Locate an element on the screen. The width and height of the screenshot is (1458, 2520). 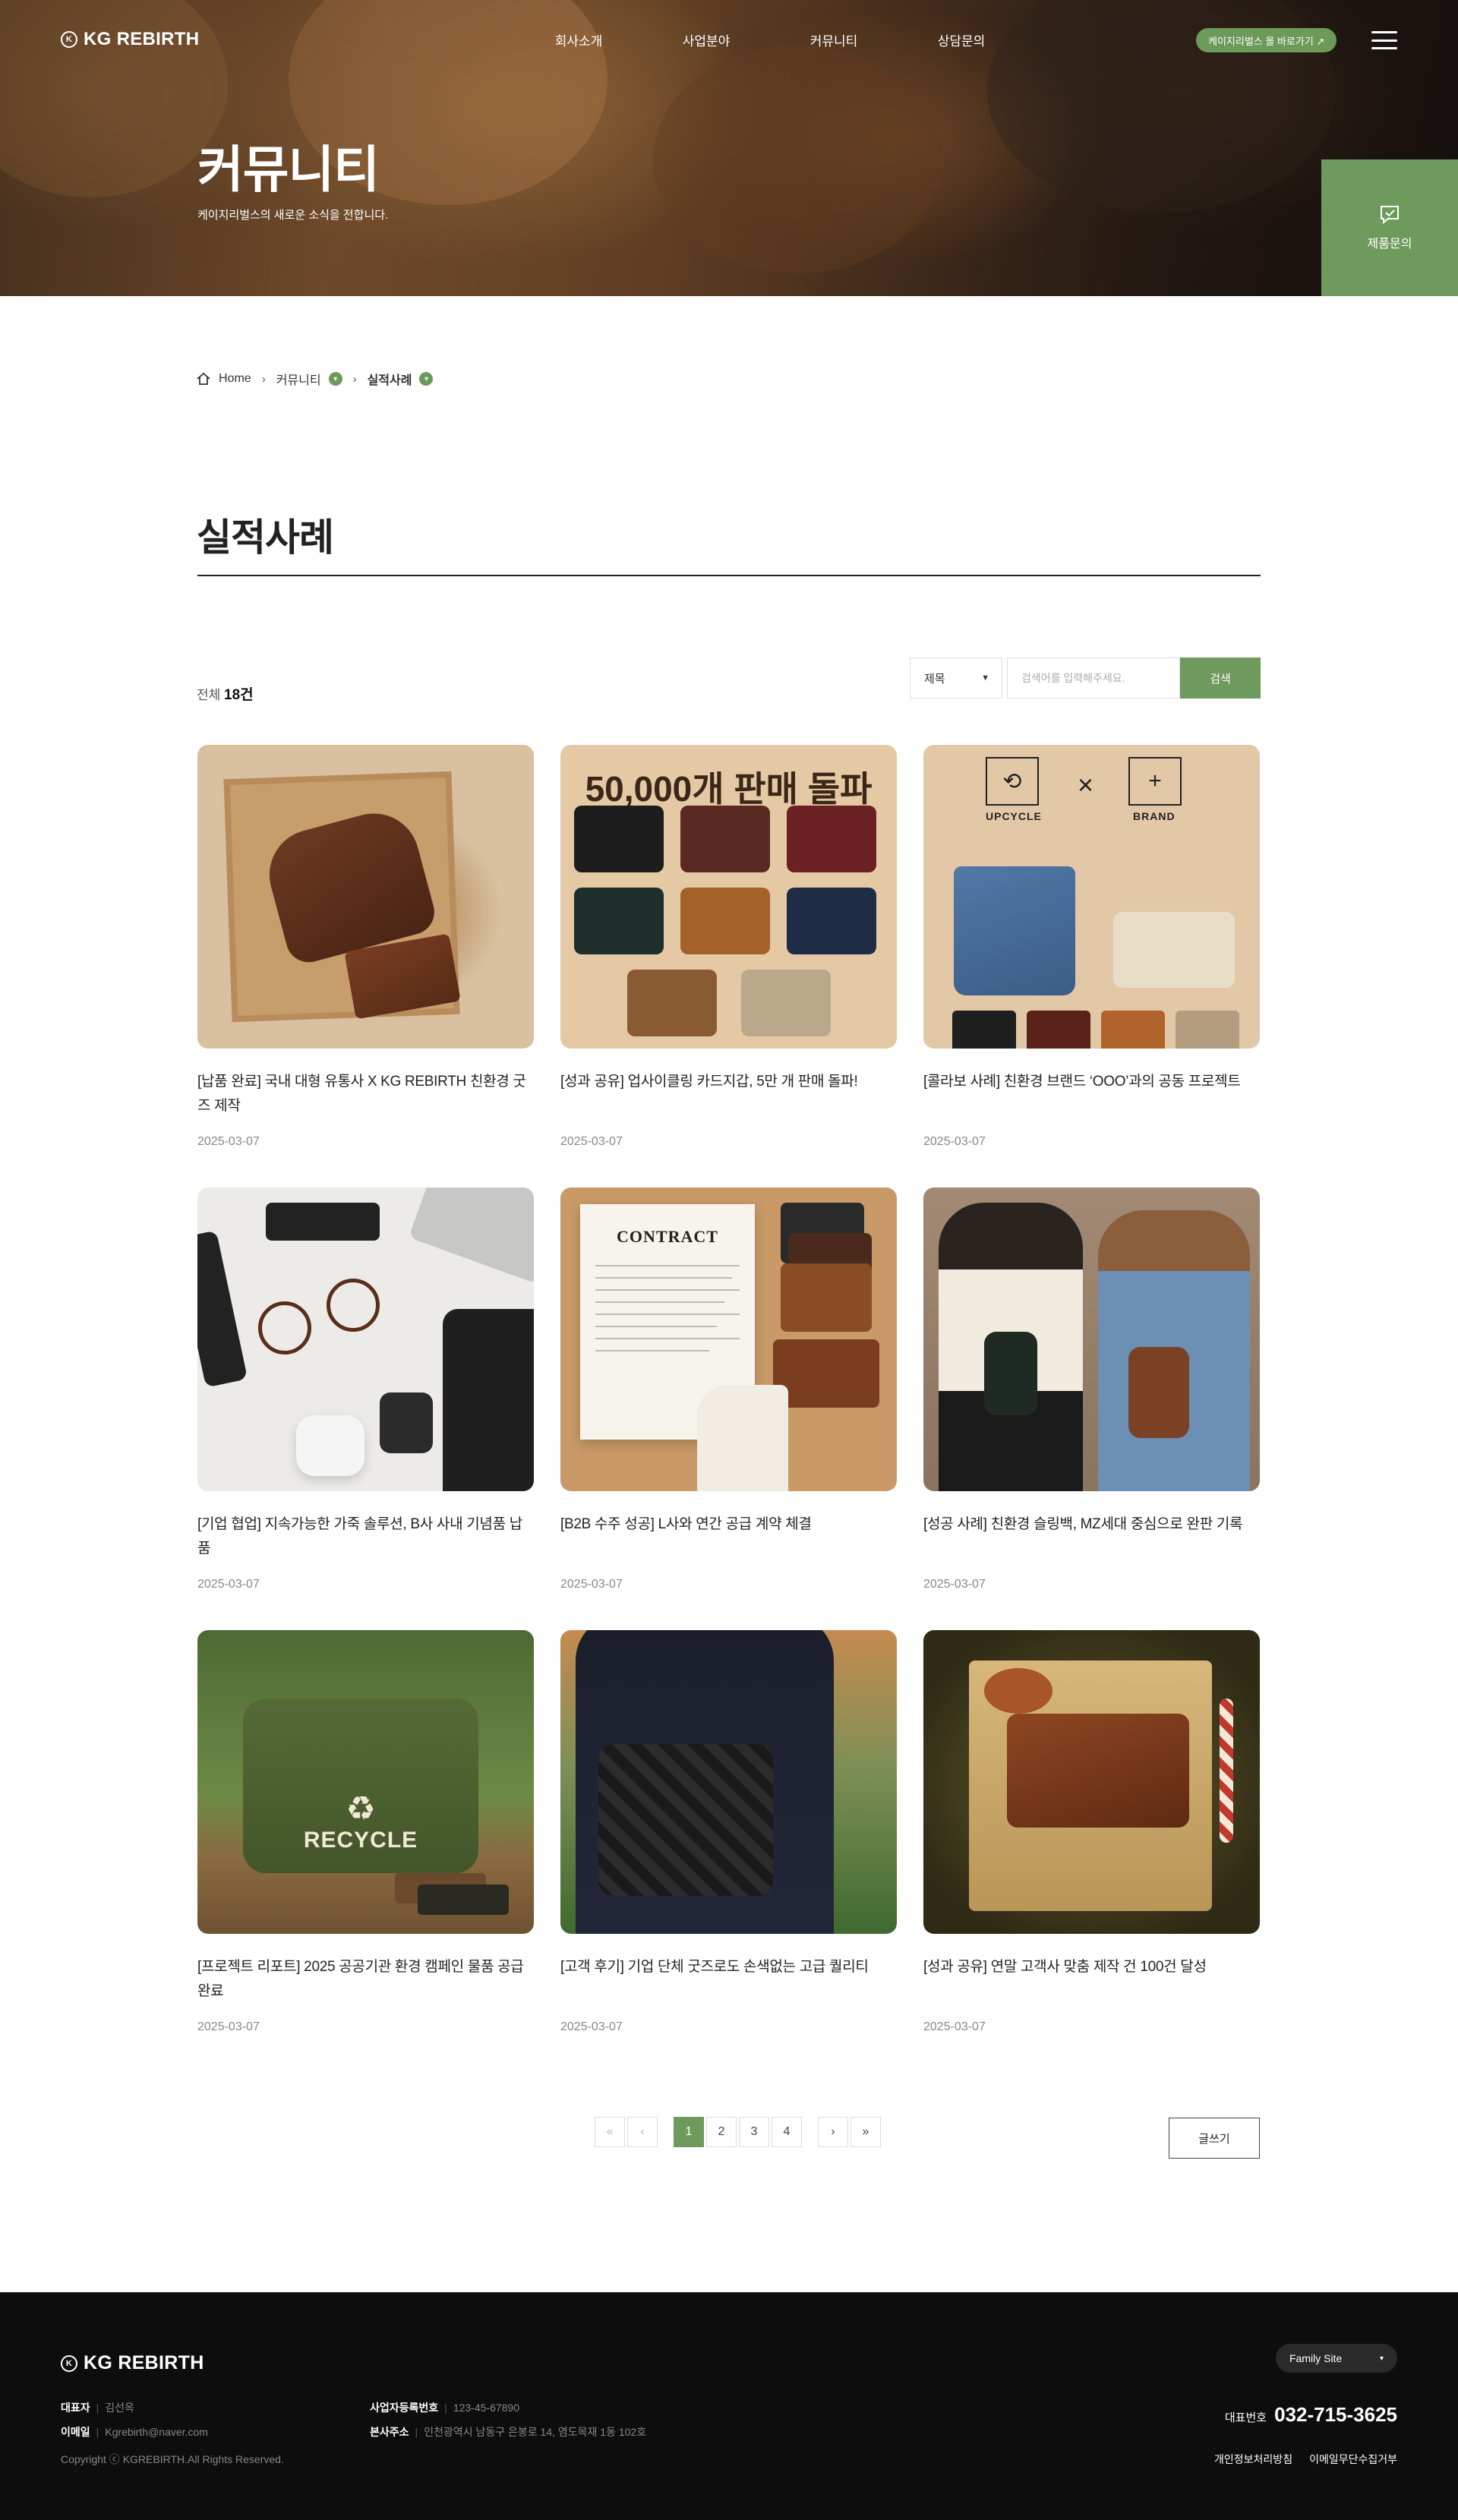
hero-subtitle: 케이지리벌스의 새로운 소식을 전합니다. is located at coordinates (293, 216).